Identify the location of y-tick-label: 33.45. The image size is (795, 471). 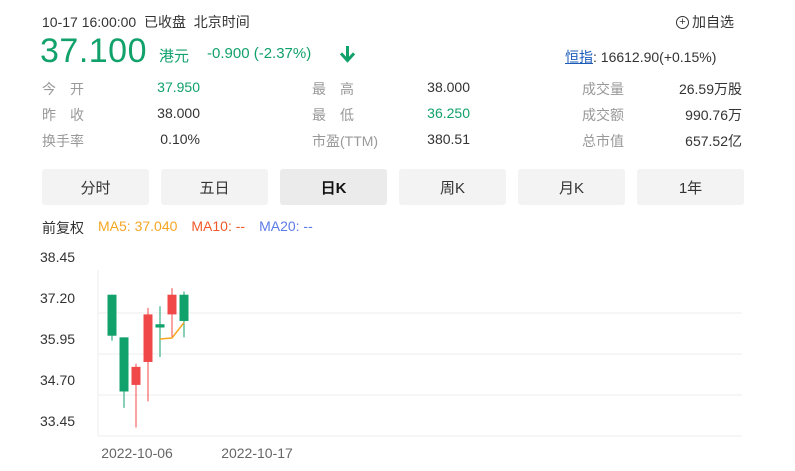
(57, 421).